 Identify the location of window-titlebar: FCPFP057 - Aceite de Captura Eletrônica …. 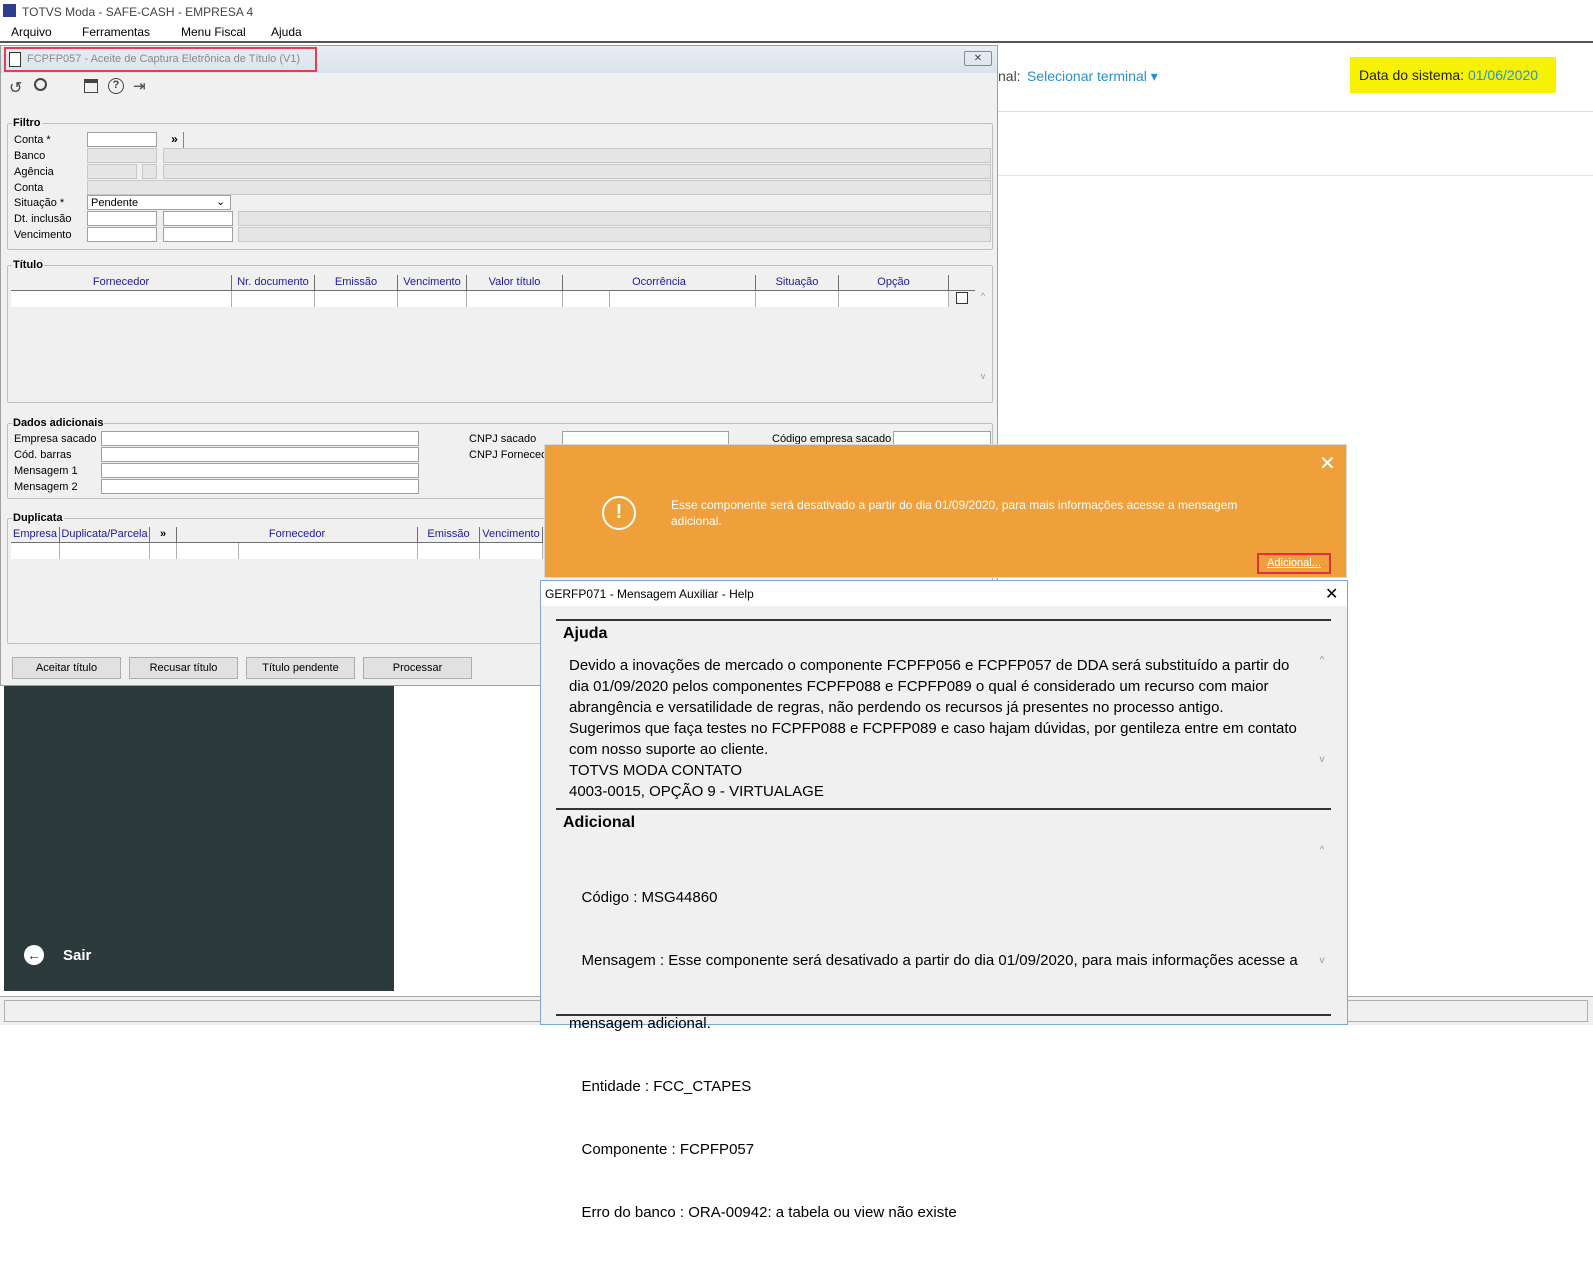
(499, 59).